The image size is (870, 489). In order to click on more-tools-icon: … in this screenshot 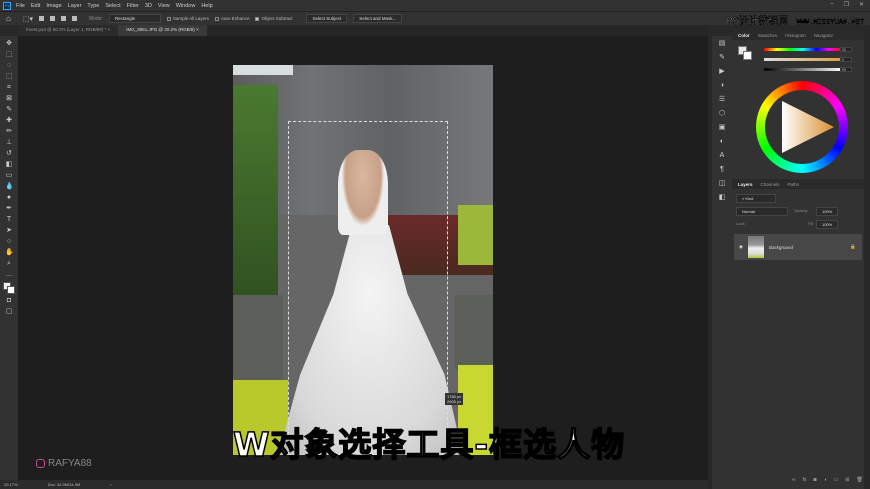, I will do `click(9, 275)`.